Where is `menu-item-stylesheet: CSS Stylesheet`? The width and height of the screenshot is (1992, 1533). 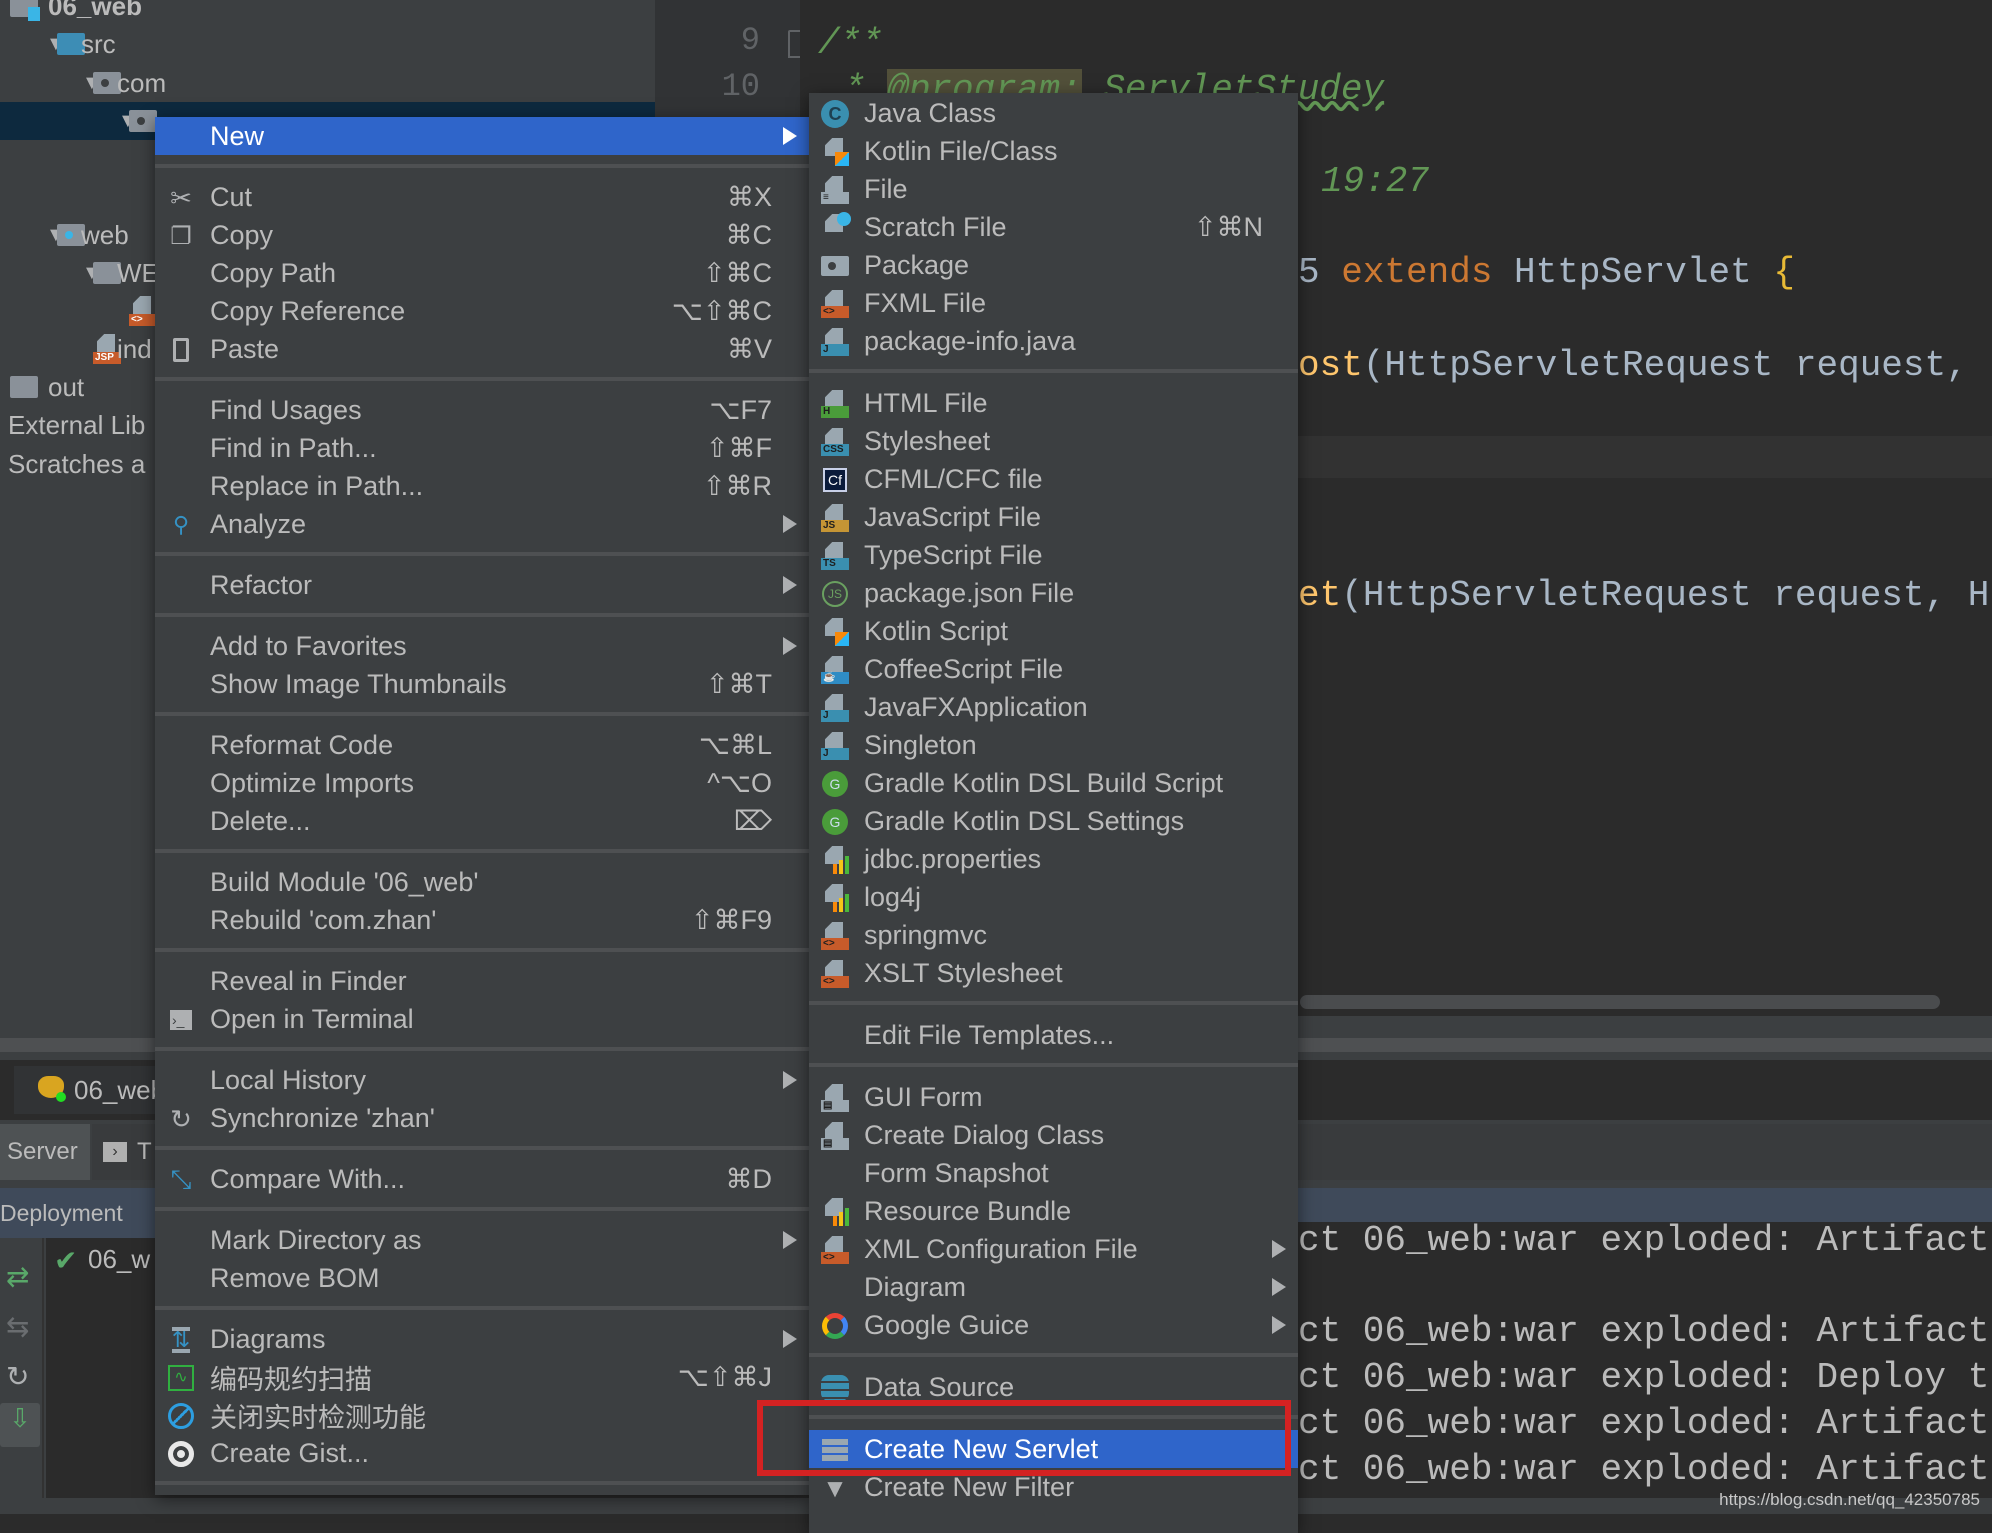 menu-item-stylesheet: CSS Stylesheet is located at coordinates (1053, 441).